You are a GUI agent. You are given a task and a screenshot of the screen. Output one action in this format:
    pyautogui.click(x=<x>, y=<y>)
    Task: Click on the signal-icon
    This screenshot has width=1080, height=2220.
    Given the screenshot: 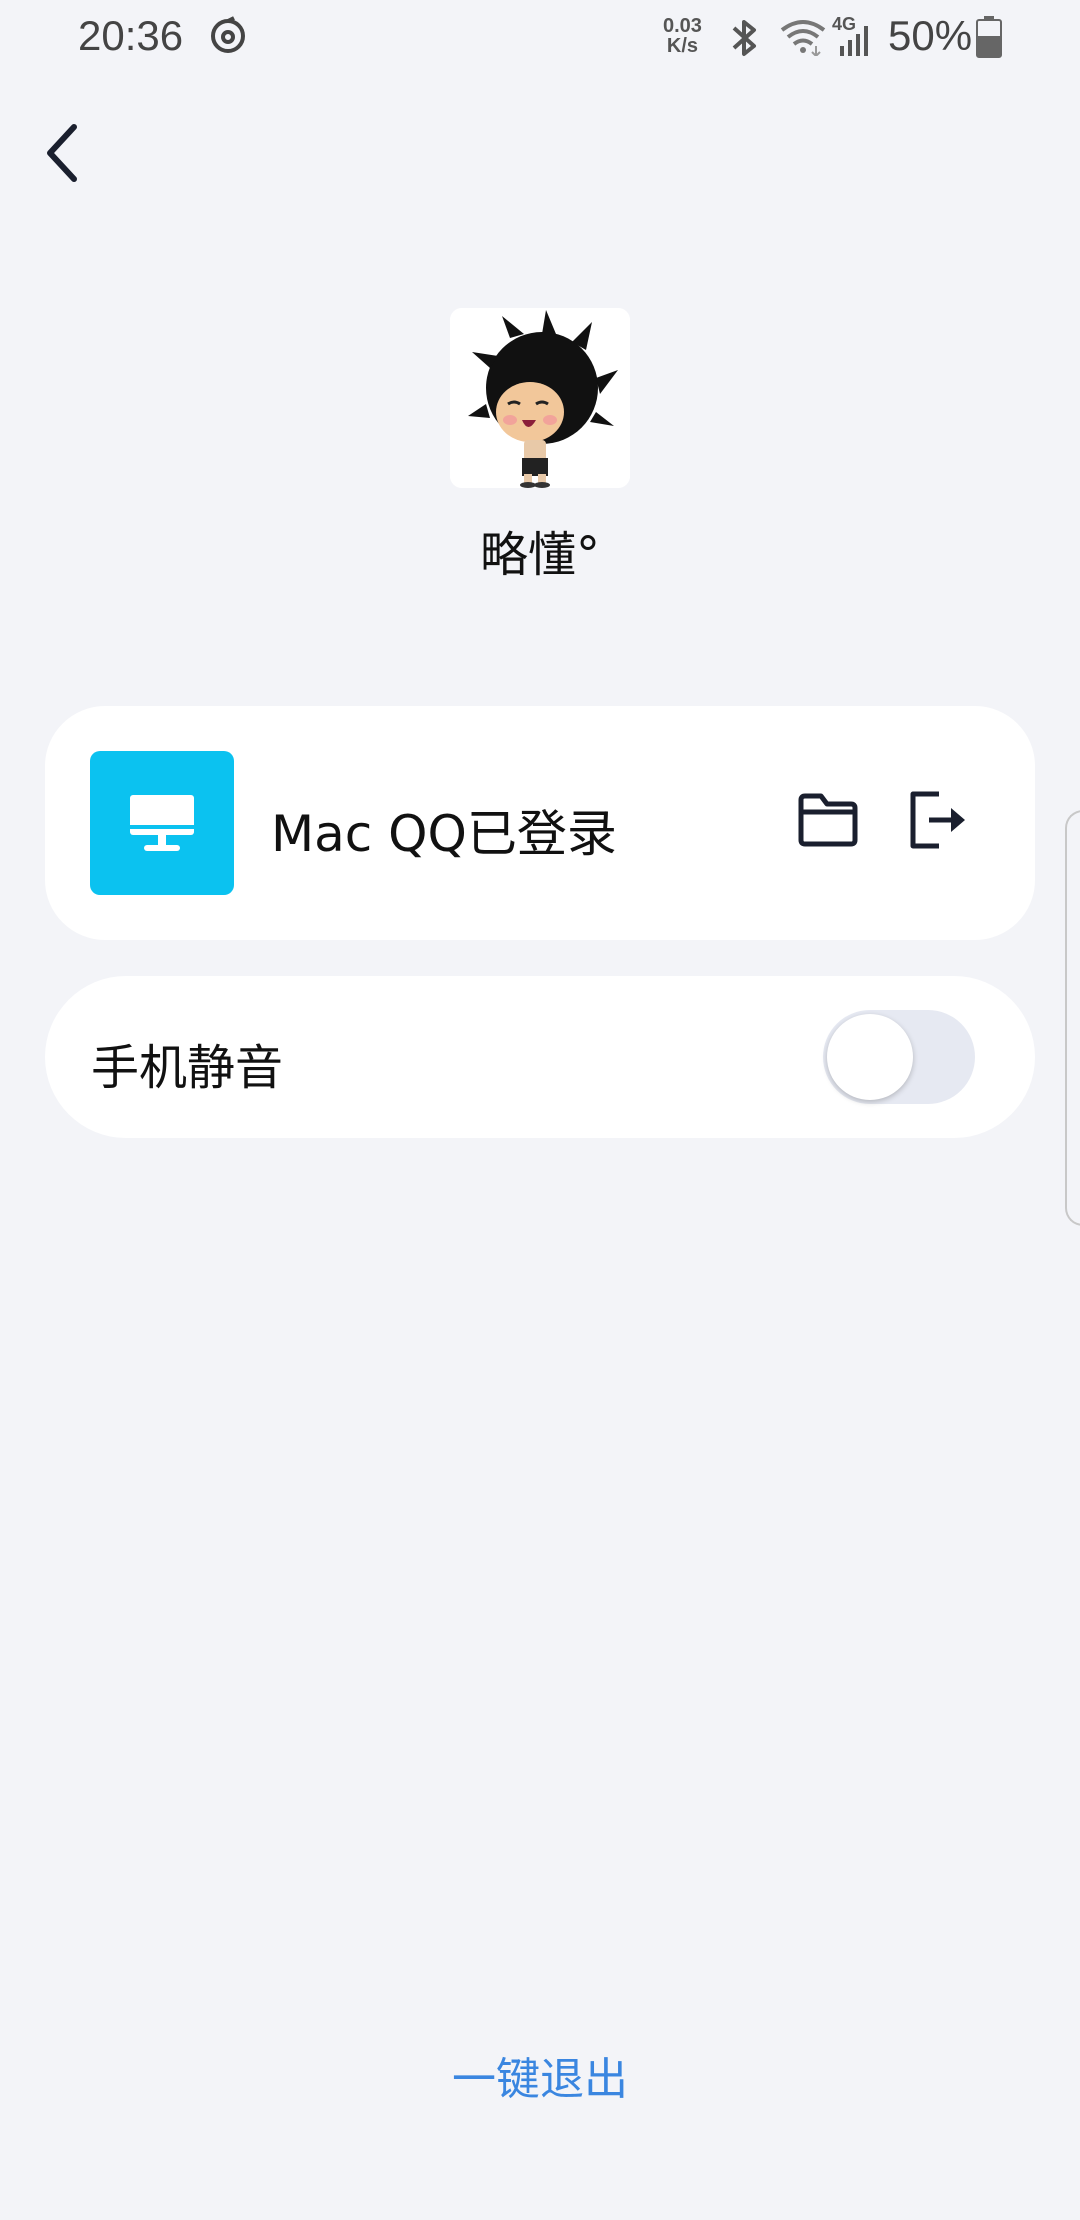 What is the action you would take?
    pyautogui.click(x=854, y=41)
    